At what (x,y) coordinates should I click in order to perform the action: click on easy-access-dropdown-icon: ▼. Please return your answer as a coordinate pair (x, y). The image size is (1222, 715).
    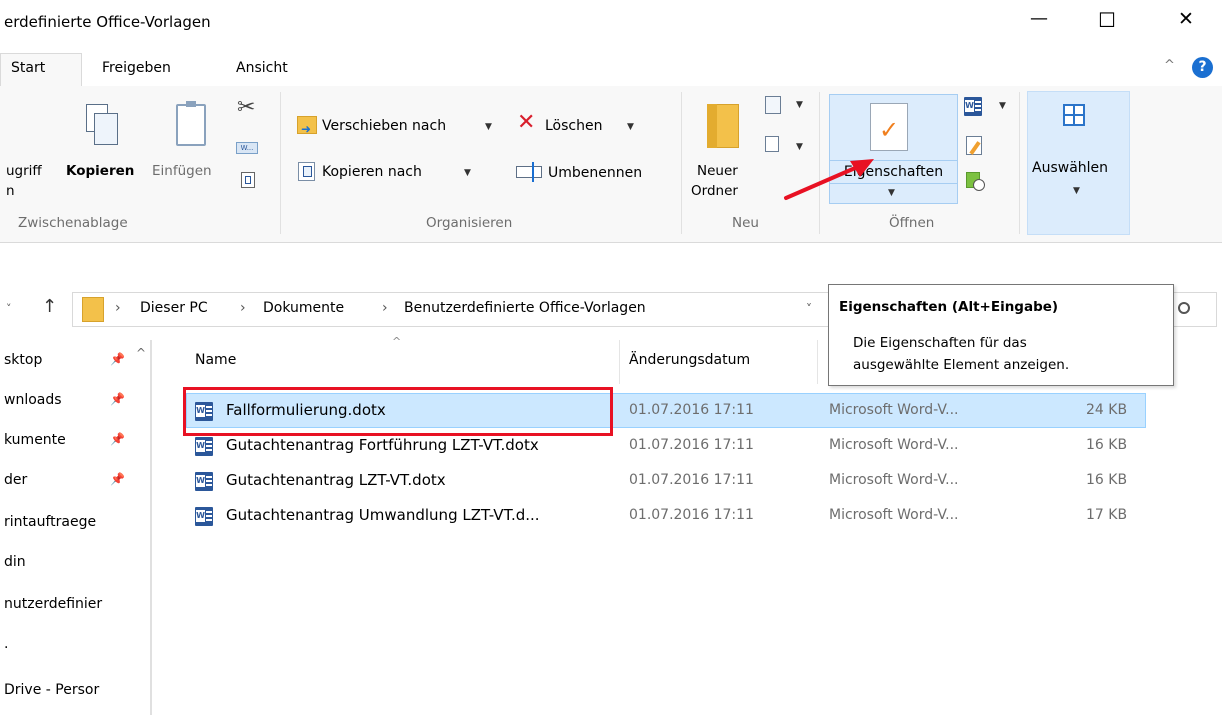
    Looking at the image, I should click on (799, 147).